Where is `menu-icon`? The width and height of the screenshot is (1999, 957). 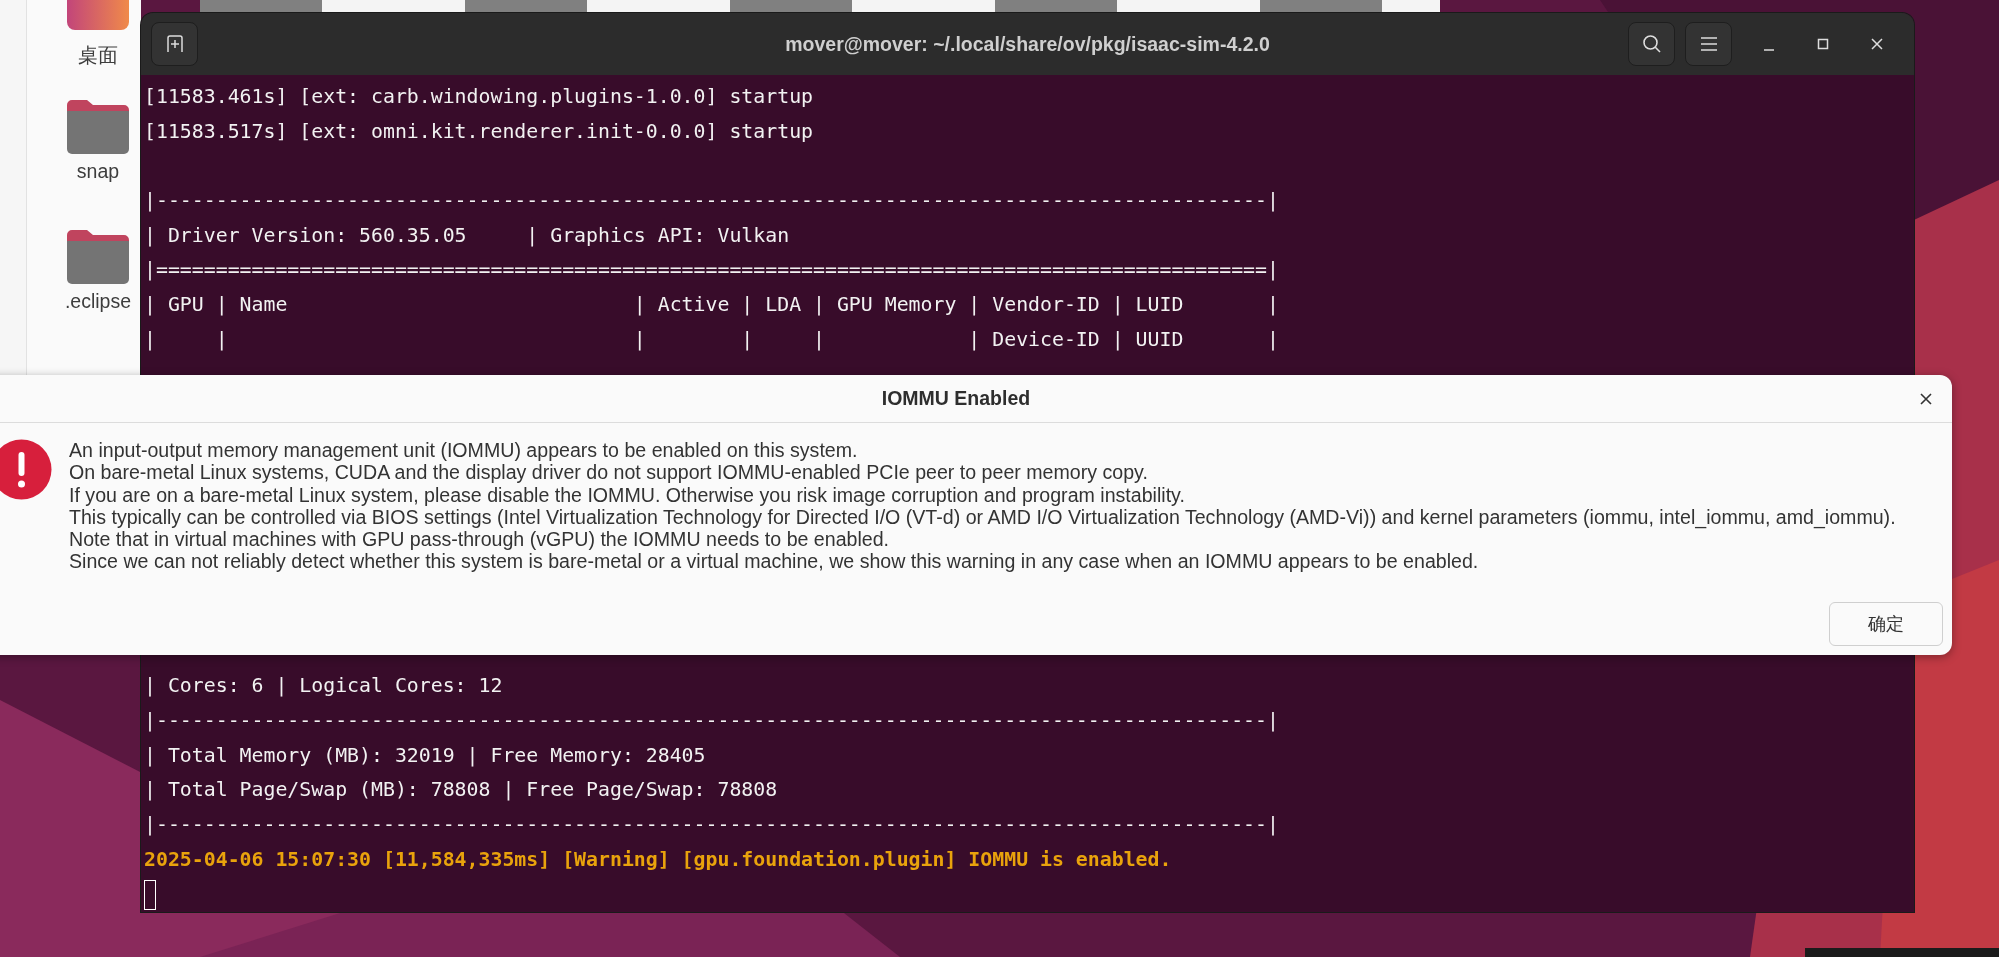 menu-icon is located at coordinates (1708, 44).